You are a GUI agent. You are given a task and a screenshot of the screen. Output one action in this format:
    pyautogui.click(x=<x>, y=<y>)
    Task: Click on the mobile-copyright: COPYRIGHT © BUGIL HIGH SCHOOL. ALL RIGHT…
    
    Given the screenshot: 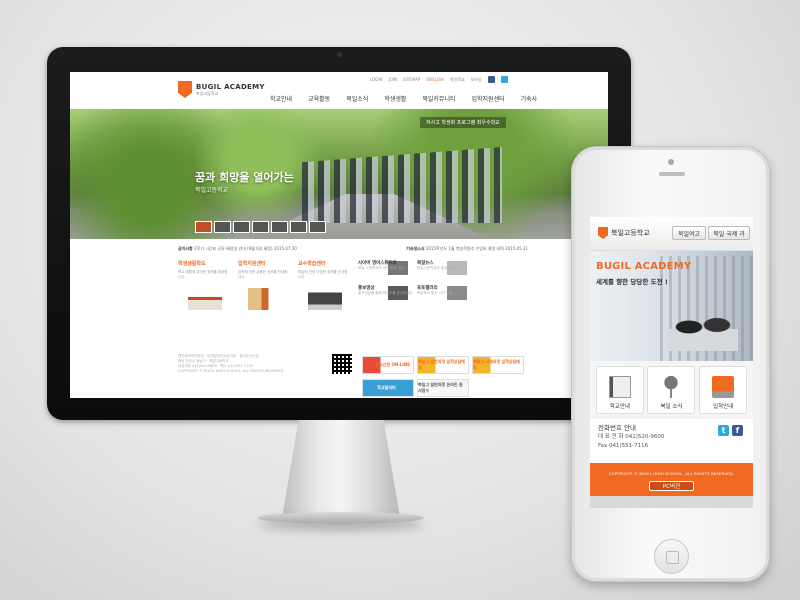 What is the action you would take?
    pyautogui.click(x=671, y=473)
    